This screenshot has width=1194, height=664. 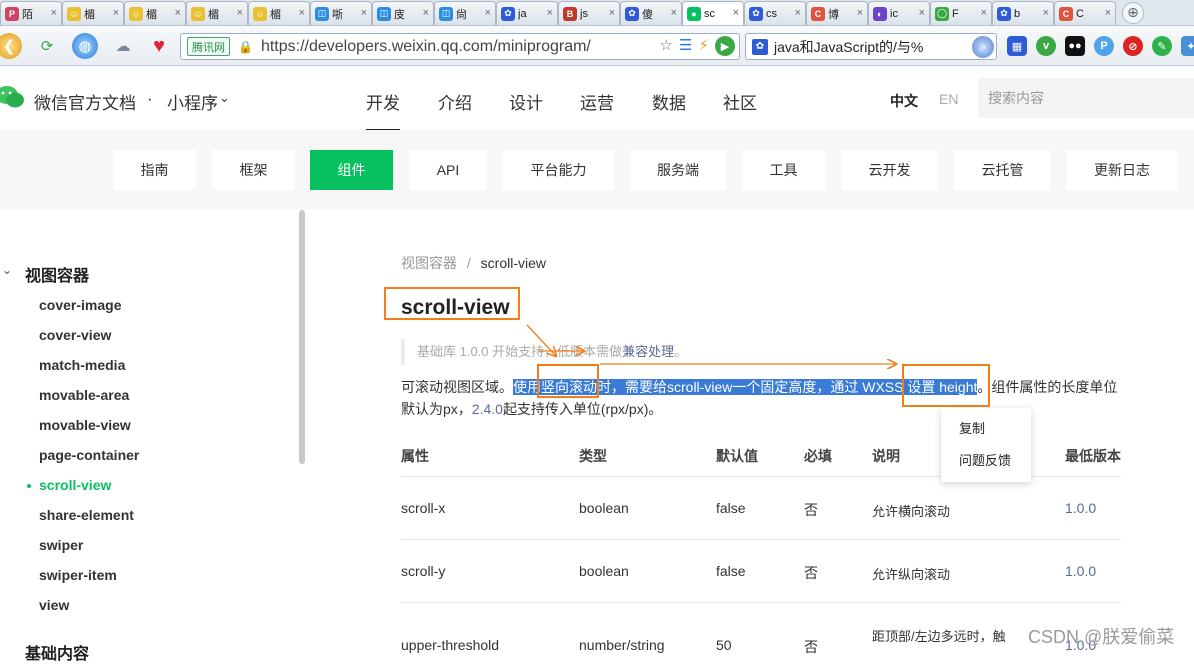 I want to click on sidebar-item-movable-area: movable-area, so click(x=84, y=395).